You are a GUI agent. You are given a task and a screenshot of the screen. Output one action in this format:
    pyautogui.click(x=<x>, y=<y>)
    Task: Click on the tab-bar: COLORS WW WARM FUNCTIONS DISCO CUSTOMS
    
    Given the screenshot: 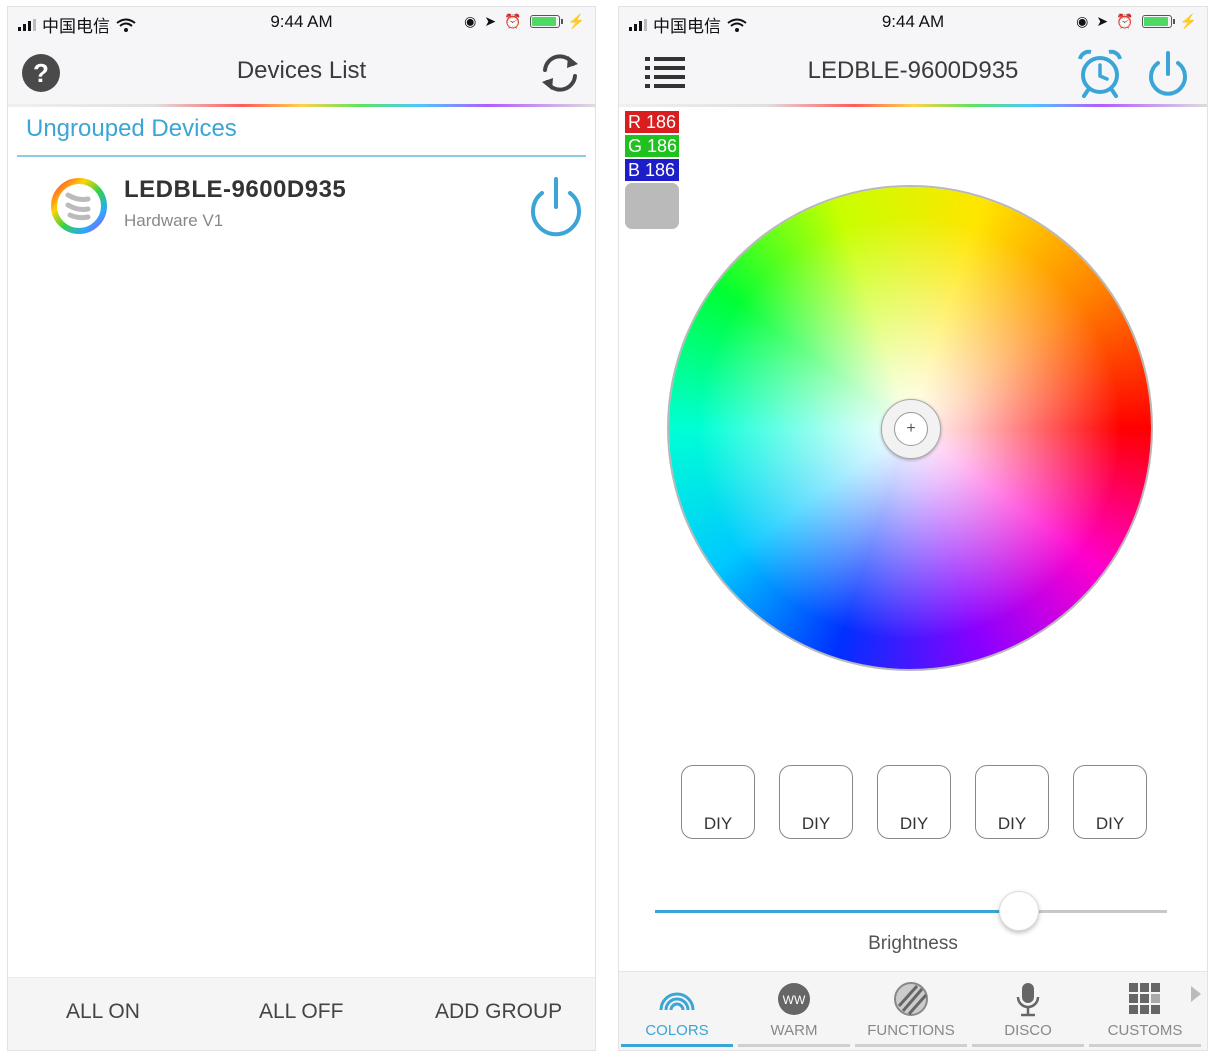 What is the action you would take?
    pyautogui.click(x=913, y=1010)
    